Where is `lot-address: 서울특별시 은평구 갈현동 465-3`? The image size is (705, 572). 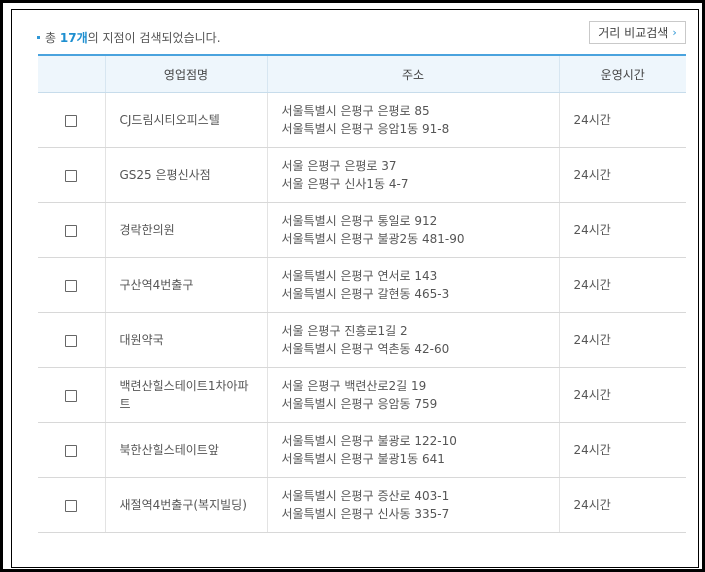
lot-address: 서울특별시 은평구 갈현동 465-3 is located at coordinates (365, 294).